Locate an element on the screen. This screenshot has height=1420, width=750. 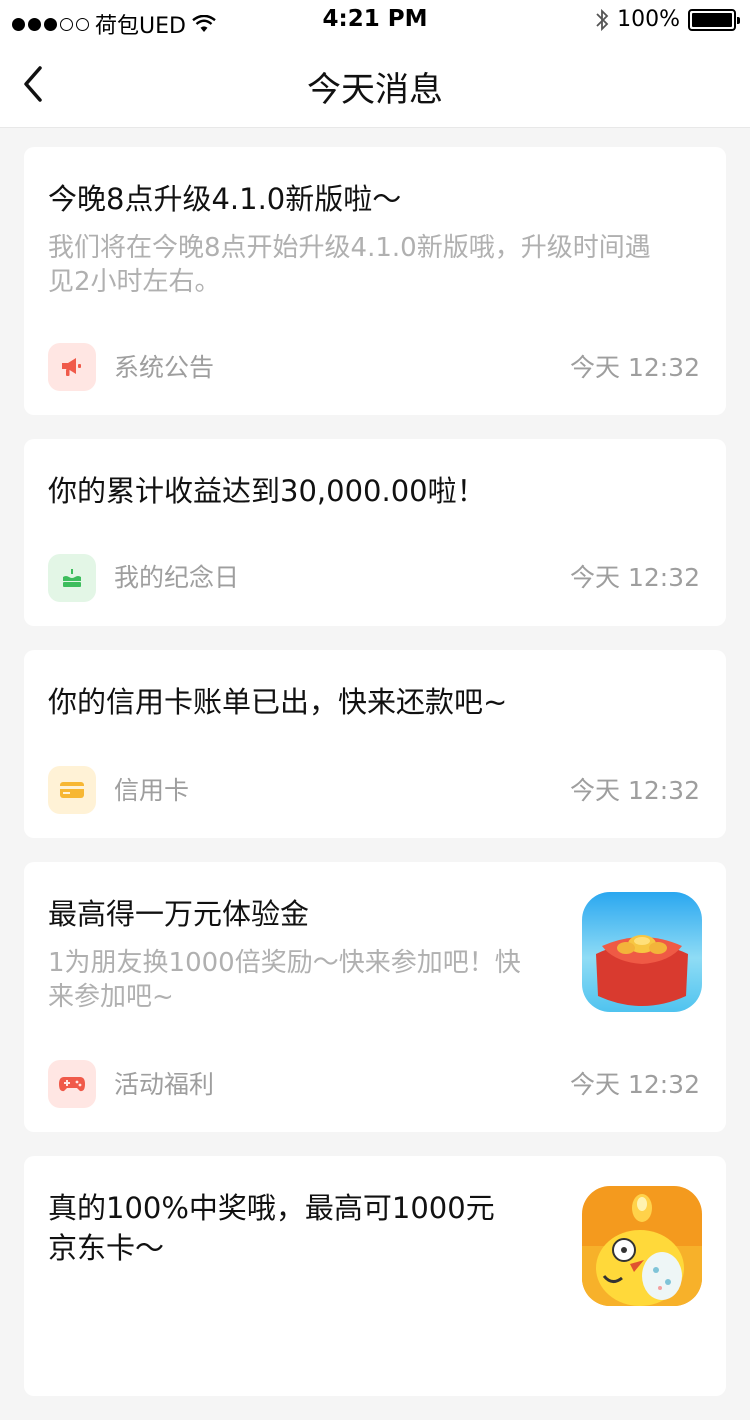
megaphone-icon is located at coordinates (71, 367).